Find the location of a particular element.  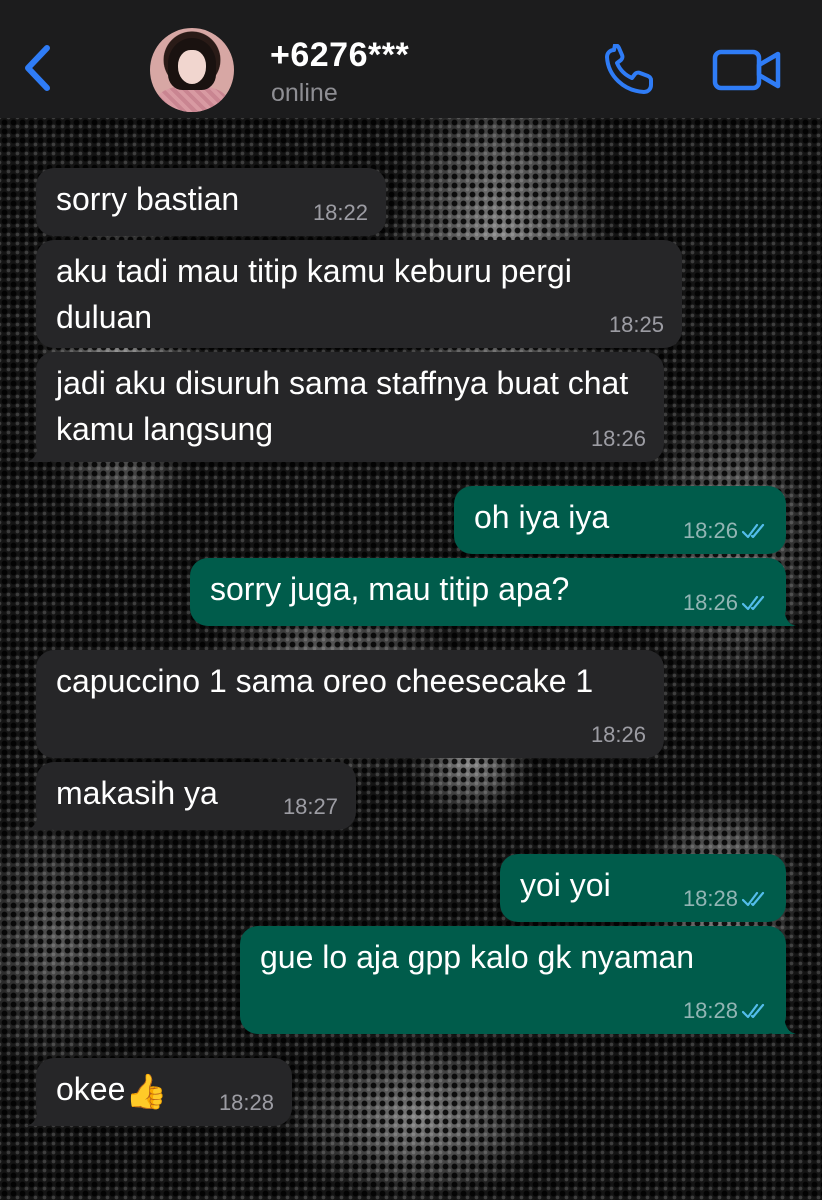

chevron-left-icon is located at coordinates (37, 68).